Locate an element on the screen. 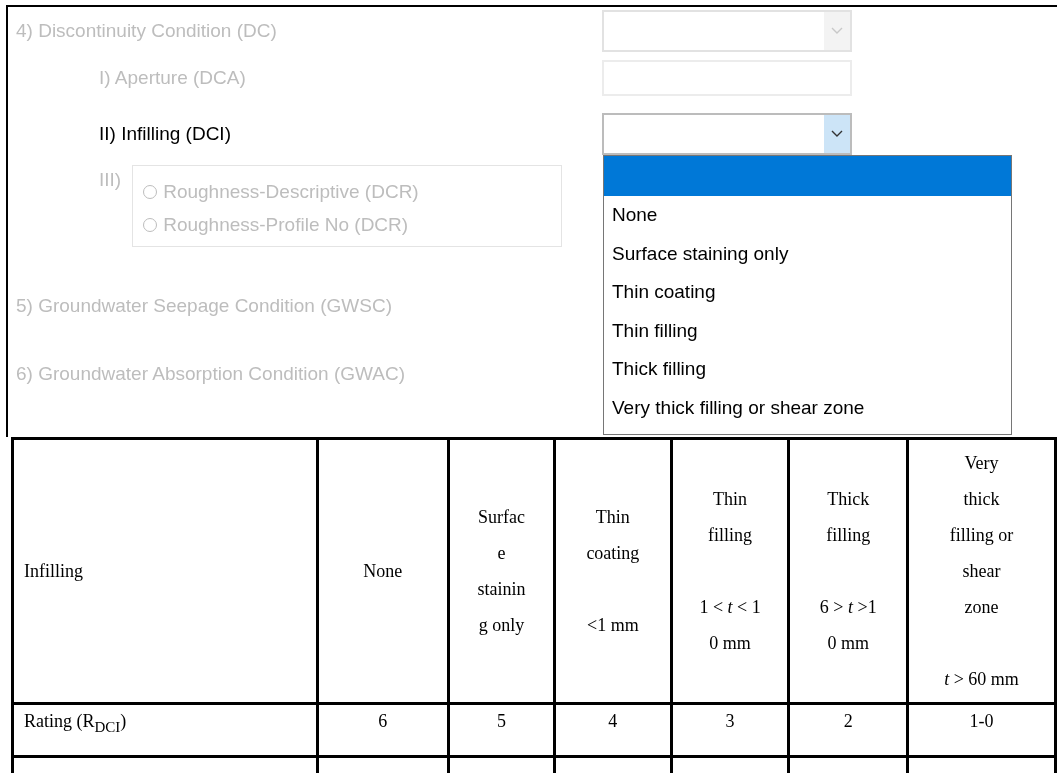 This screenshot has width=1057, height=773. field-label: 6) Groundwater Absorption Condition (GWAC) is located at coordinates (211, 374).